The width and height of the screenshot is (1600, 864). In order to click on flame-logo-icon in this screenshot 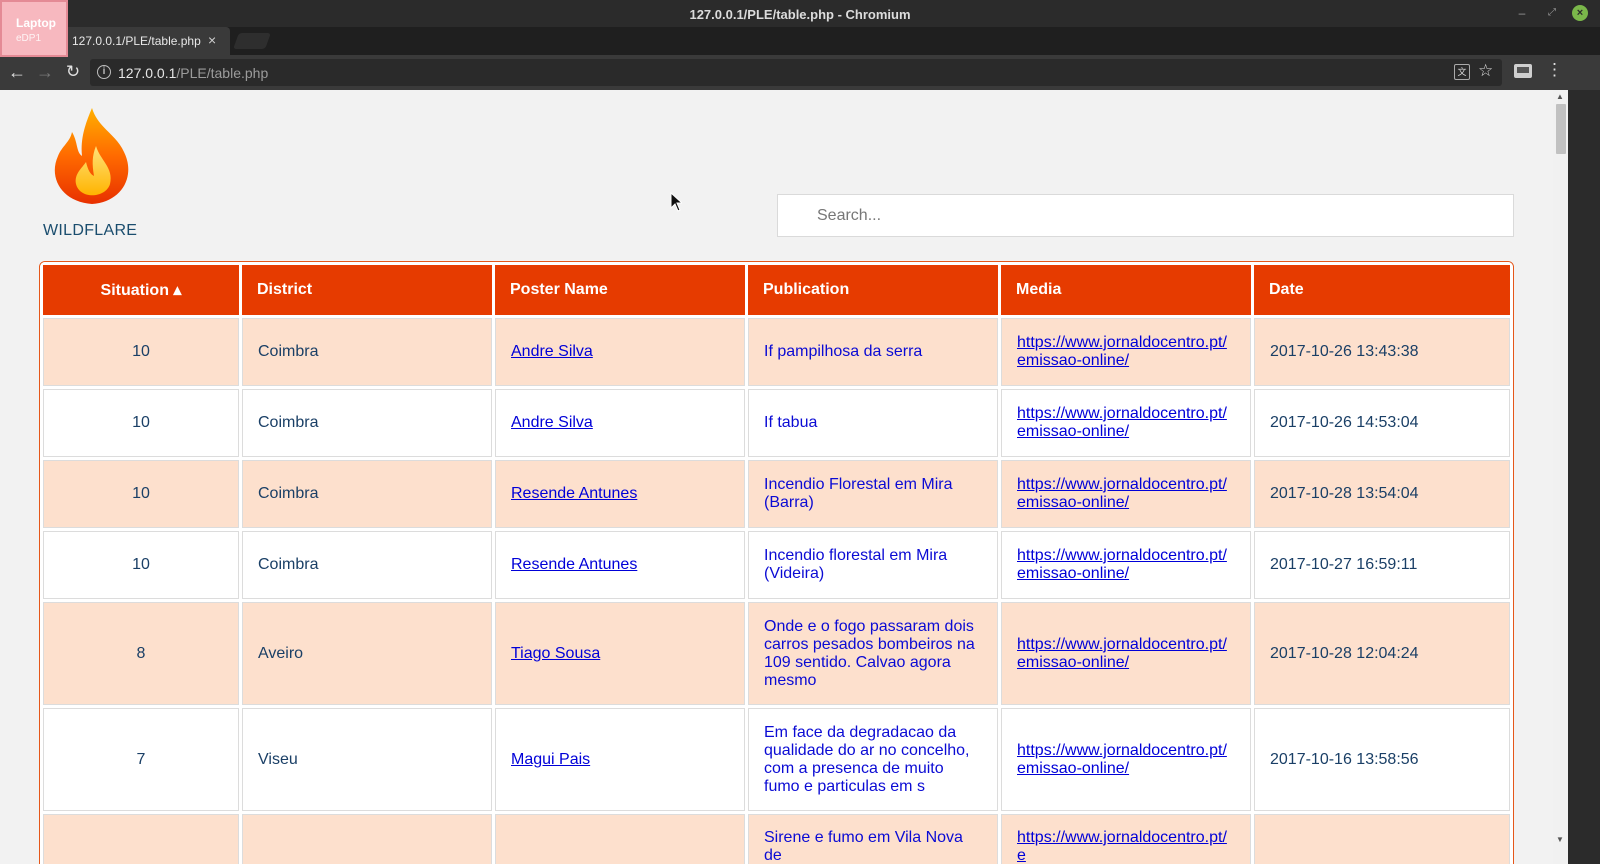, I will do `click(91, 156)`.